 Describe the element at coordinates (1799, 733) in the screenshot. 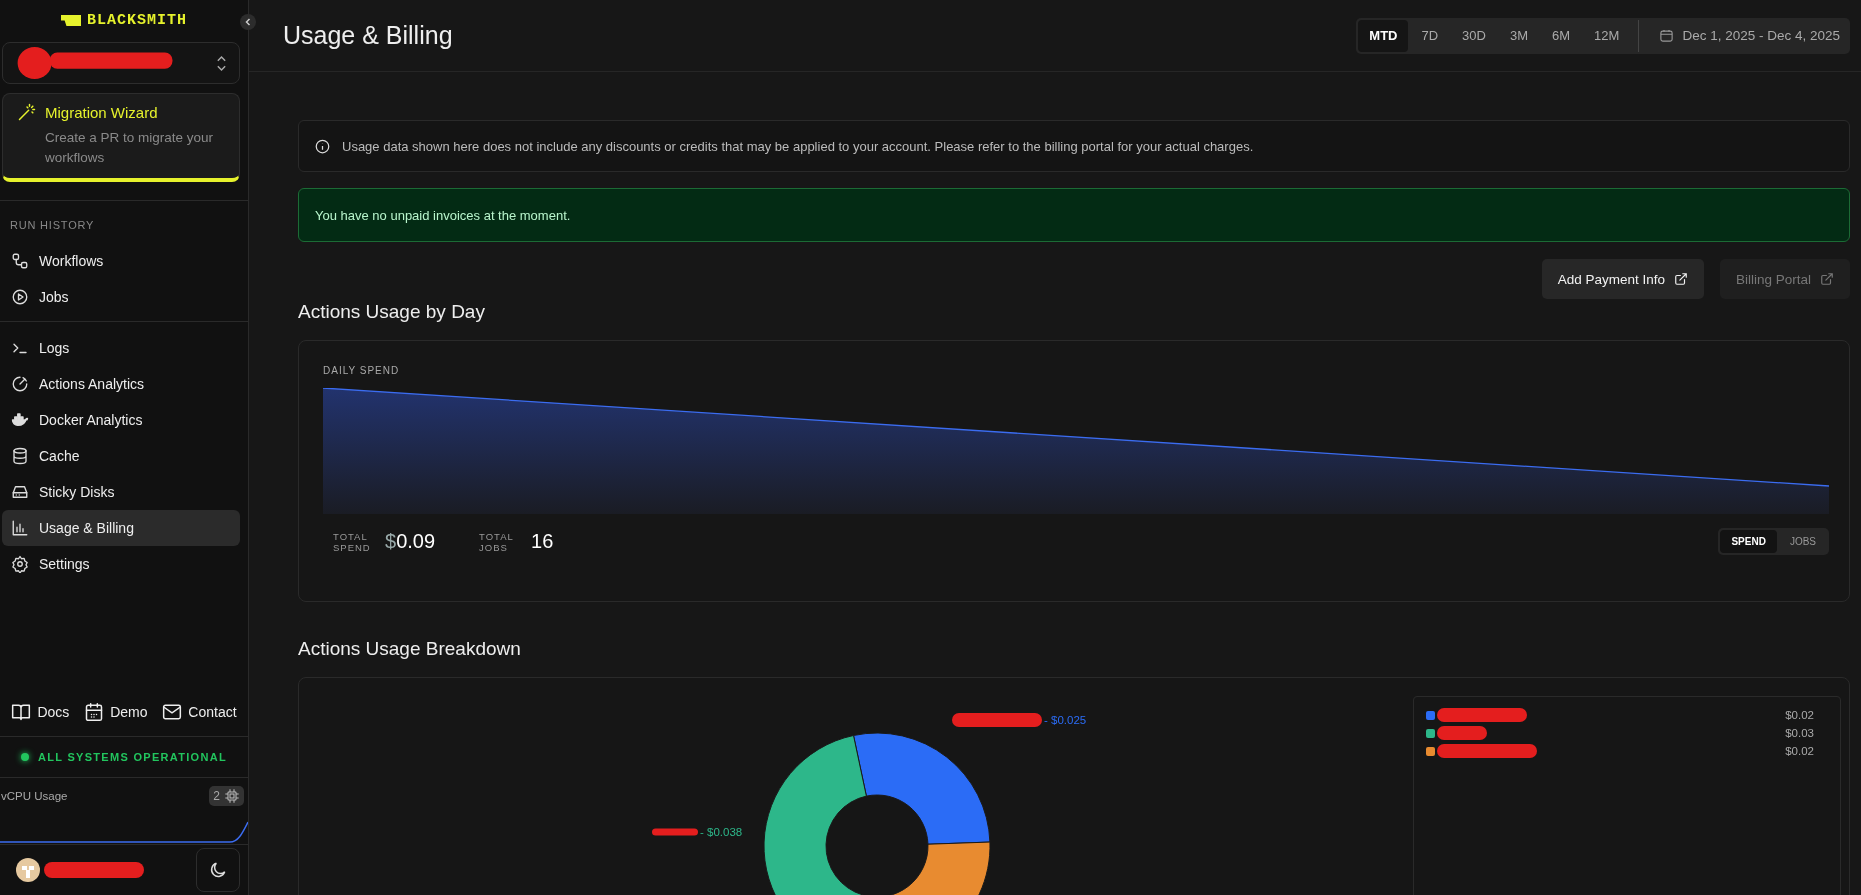

I see `legend-amount: $0.03` at that location.